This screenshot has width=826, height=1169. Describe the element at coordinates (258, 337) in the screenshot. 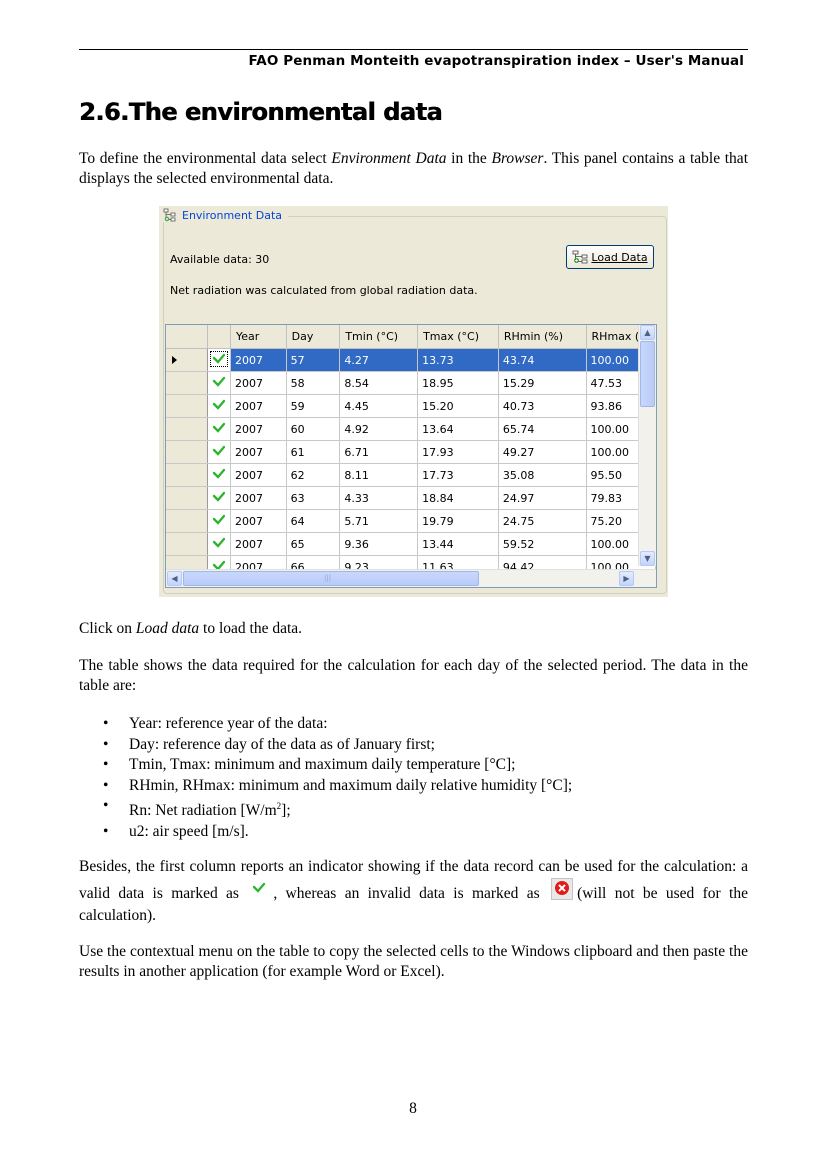

I see `column-header-year: Year` at that location.